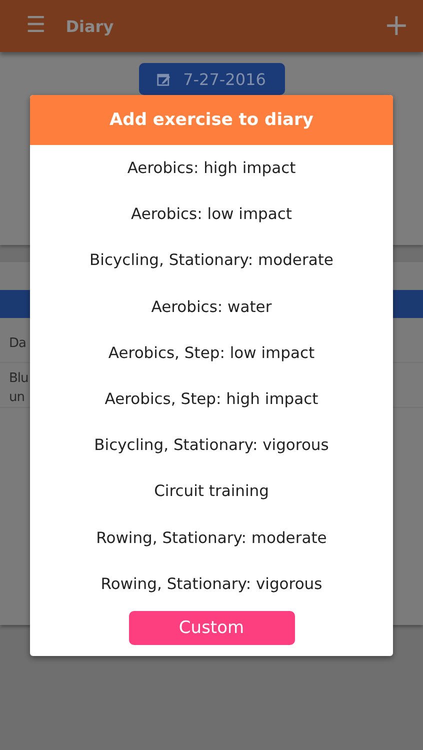 Image resolution: width=423 pixels, height=750 pixels. What do you see at coordinates (18, 388) in the screenshot?
I see `row-text: Blu un` at bounding box center [18, 388].